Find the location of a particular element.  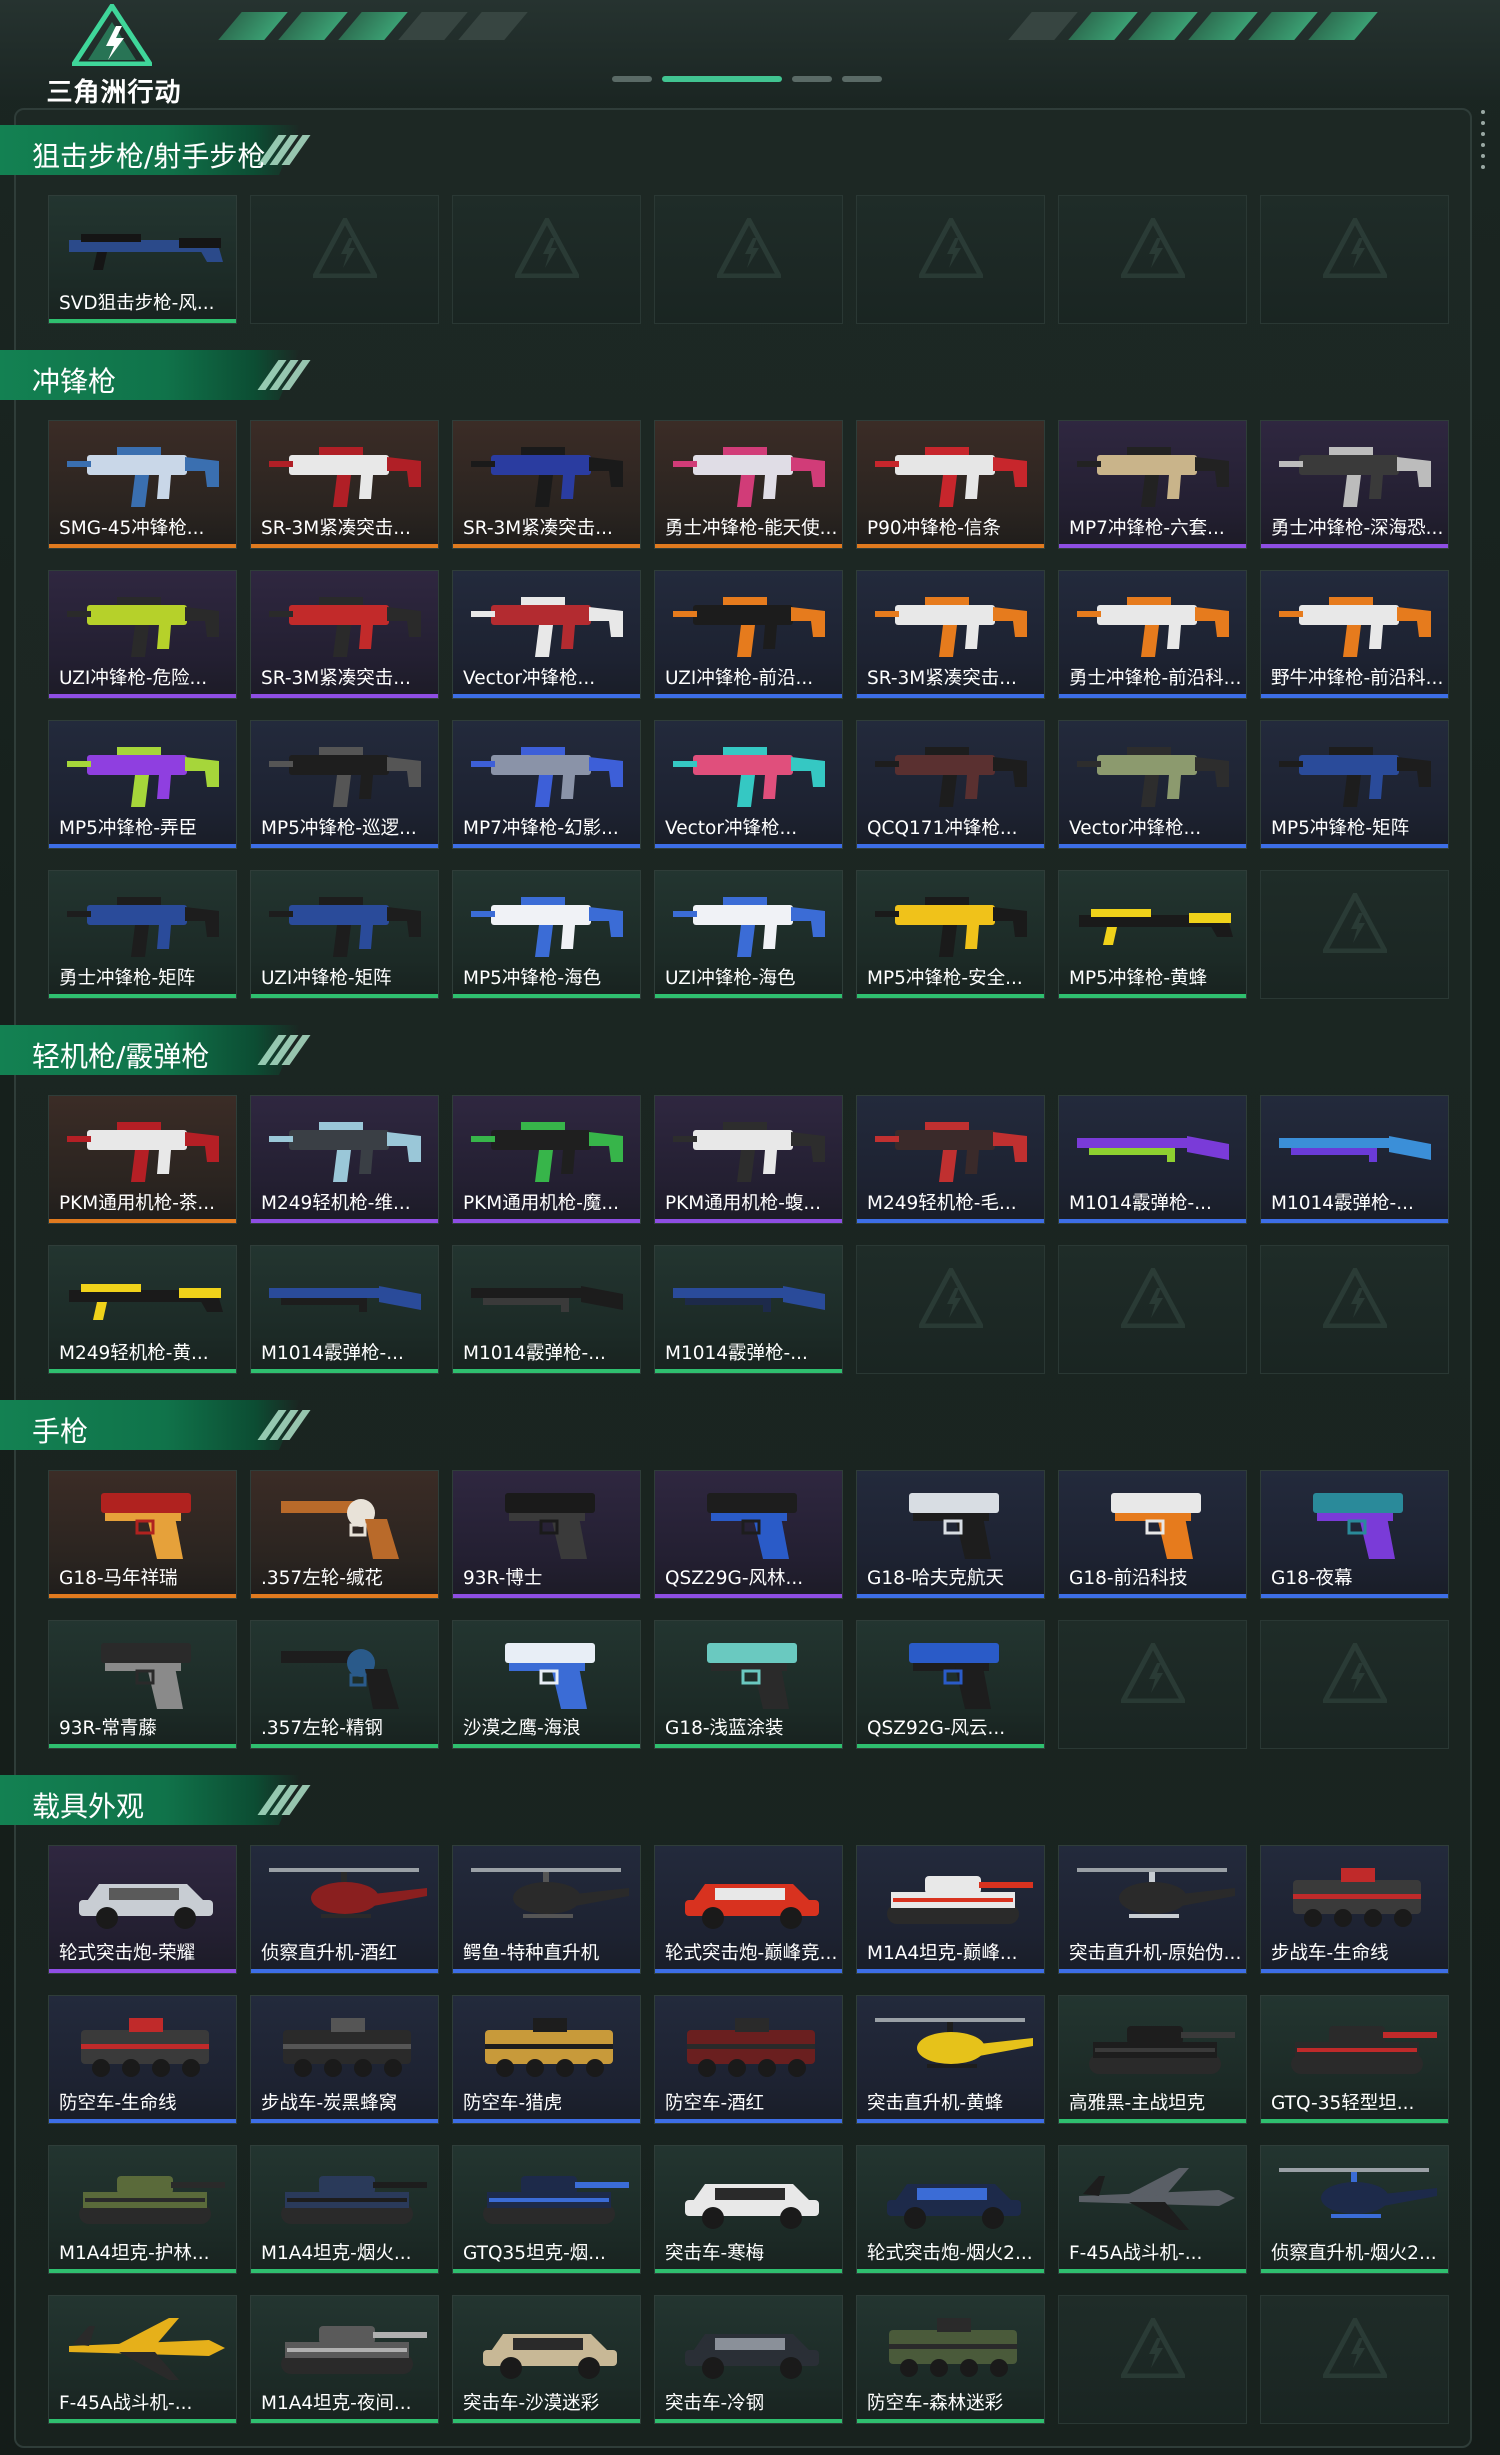

item-name: .357左轮-精钢 is located at coordinates (322, 1728).